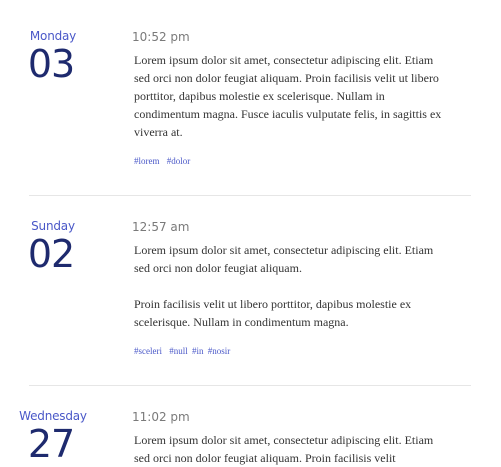  What do you see at coordinates (219, 351) in the screenshot?
I see `tag-link: #nosir` at bounding box center [219, 351].